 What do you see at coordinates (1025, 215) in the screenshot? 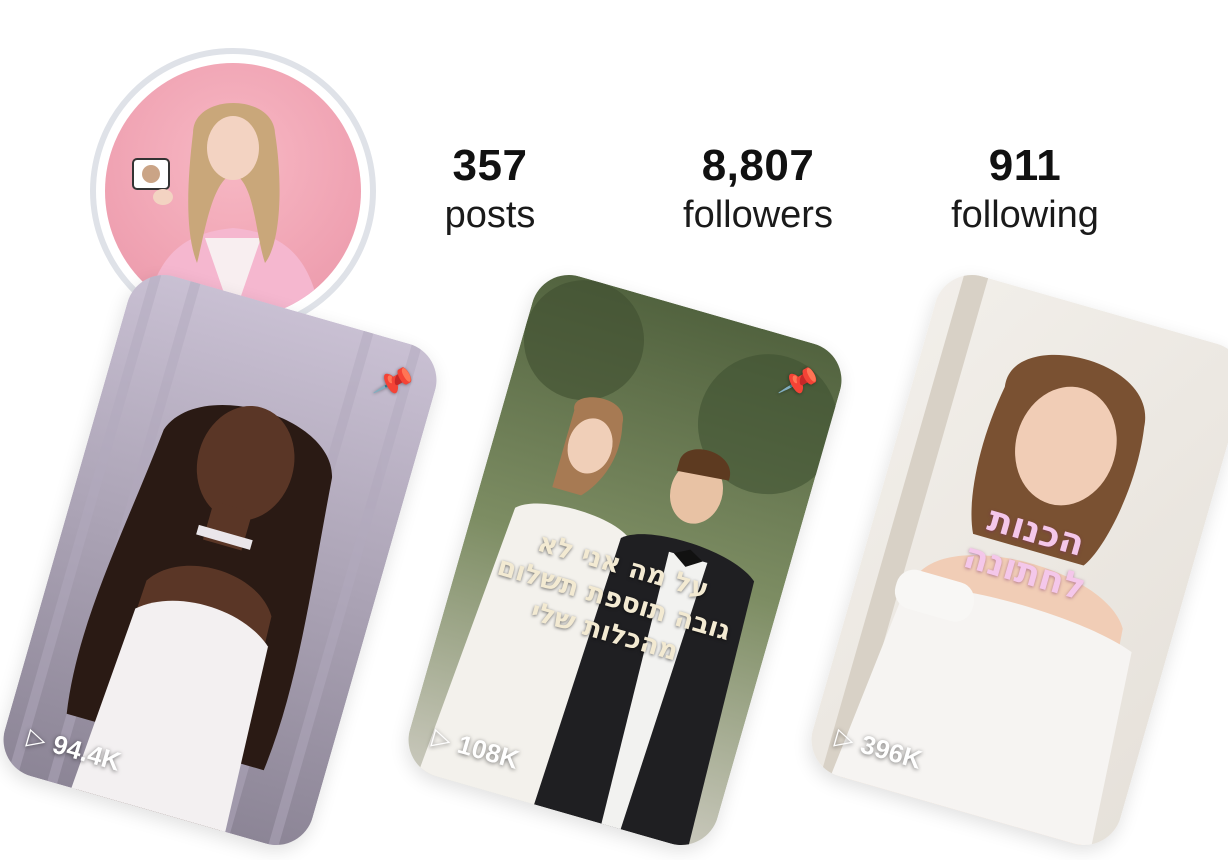
I see `following-label: following` at bounding box center [1025, 215].